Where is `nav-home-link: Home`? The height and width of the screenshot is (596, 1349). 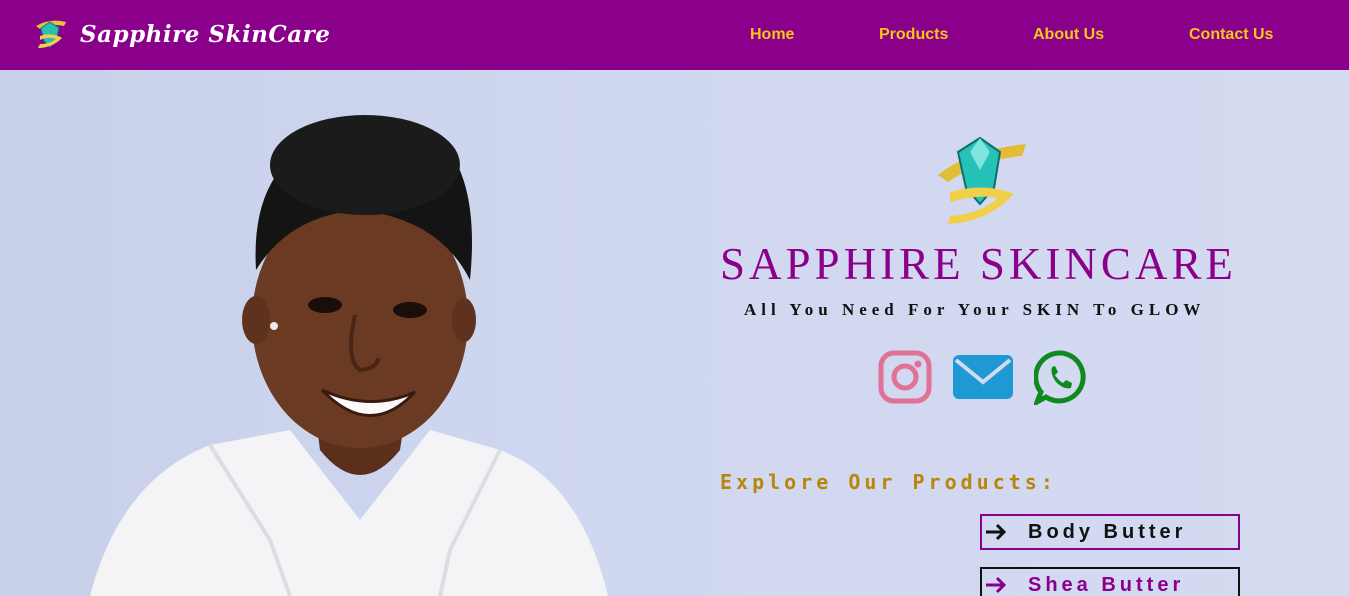
nav-home-link: Home is located at coordinates (772, 35).